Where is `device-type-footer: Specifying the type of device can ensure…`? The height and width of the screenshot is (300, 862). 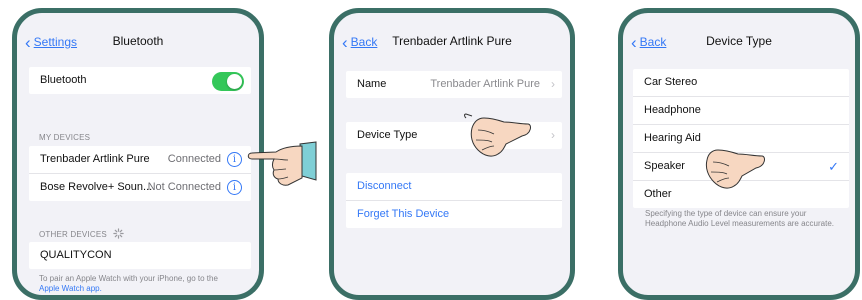 device-type-footer: Specifying the type of device can ensure… is located at coordinates (740, 218).